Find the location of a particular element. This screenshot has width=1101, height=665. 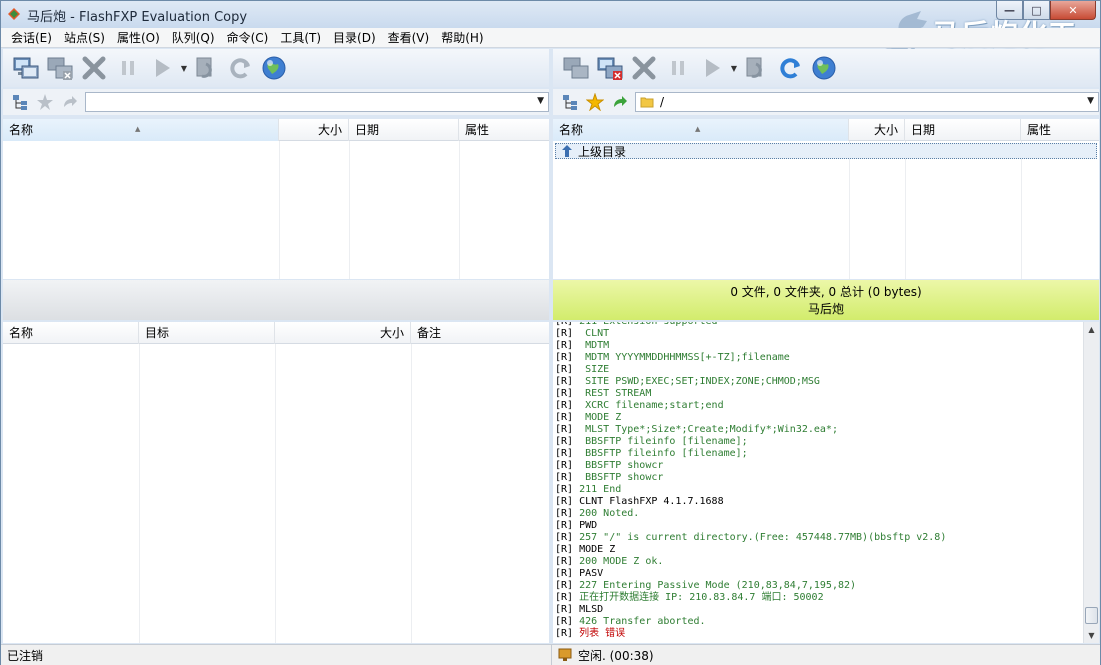

menu-queue: 队列(Q) is located at coordinates (193, 38).